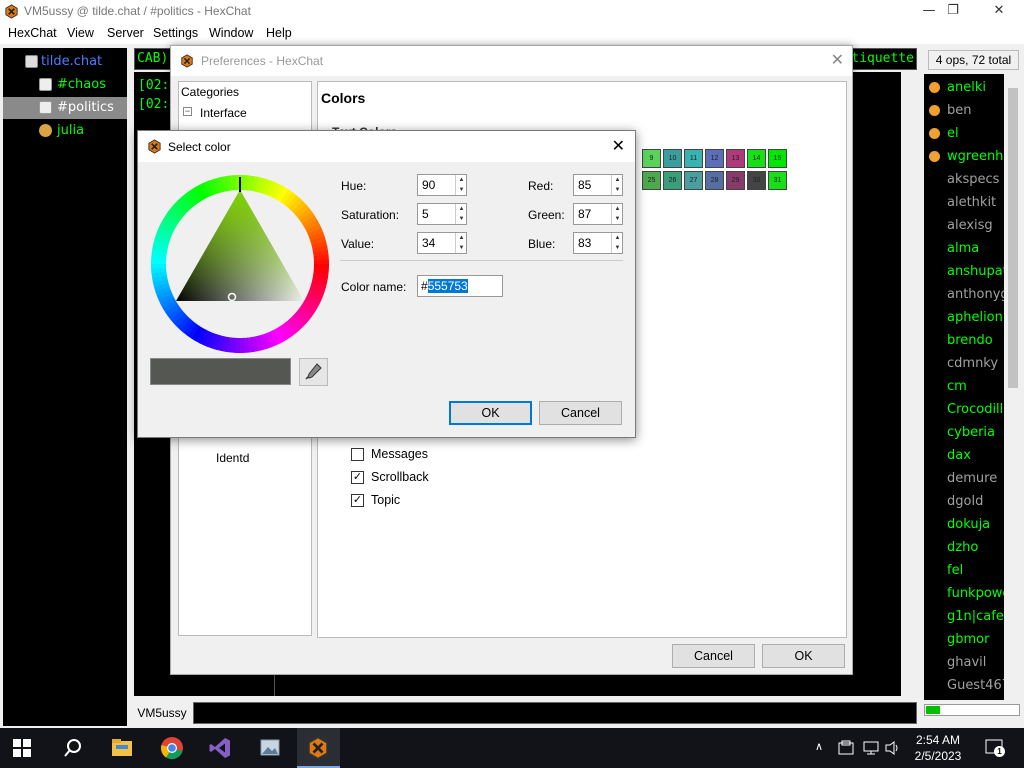 The image size is (1024, 768). I want to click on user-list-item: cdmnky, so click(964, 363).